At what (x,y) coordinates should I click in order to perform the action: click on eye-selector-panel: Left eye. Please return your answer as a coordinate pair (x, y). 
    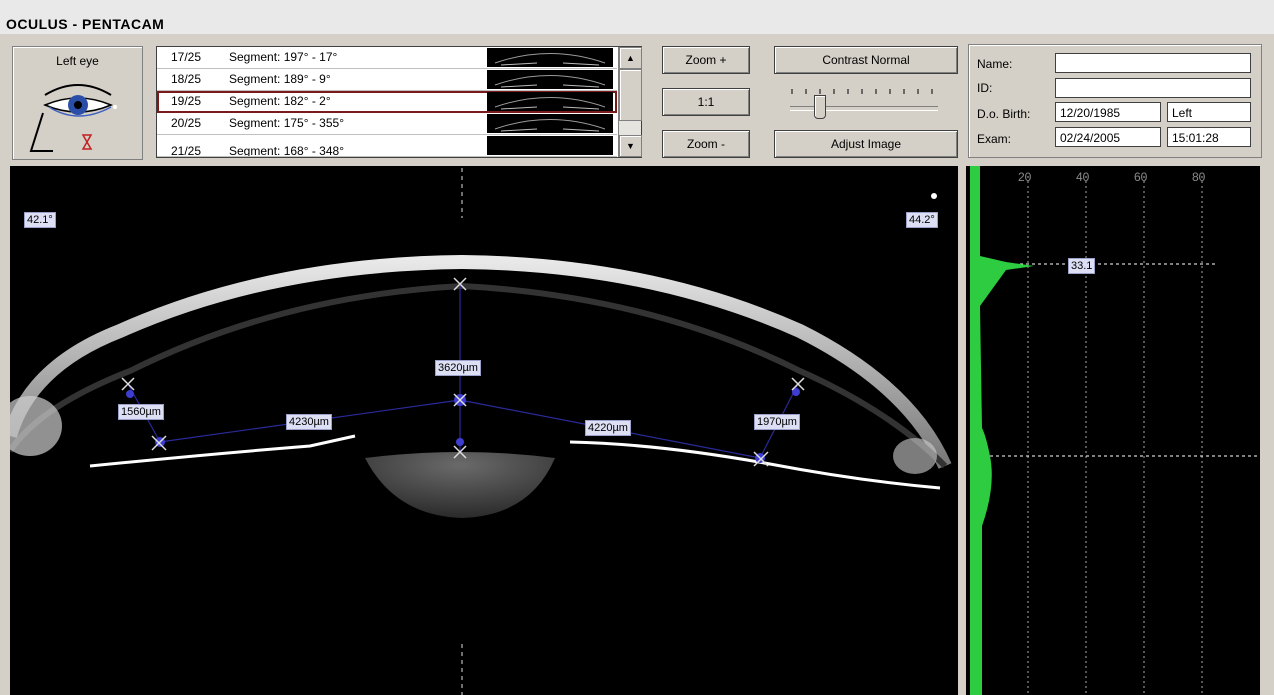
    Looking at the image, I should click on (77, 103).